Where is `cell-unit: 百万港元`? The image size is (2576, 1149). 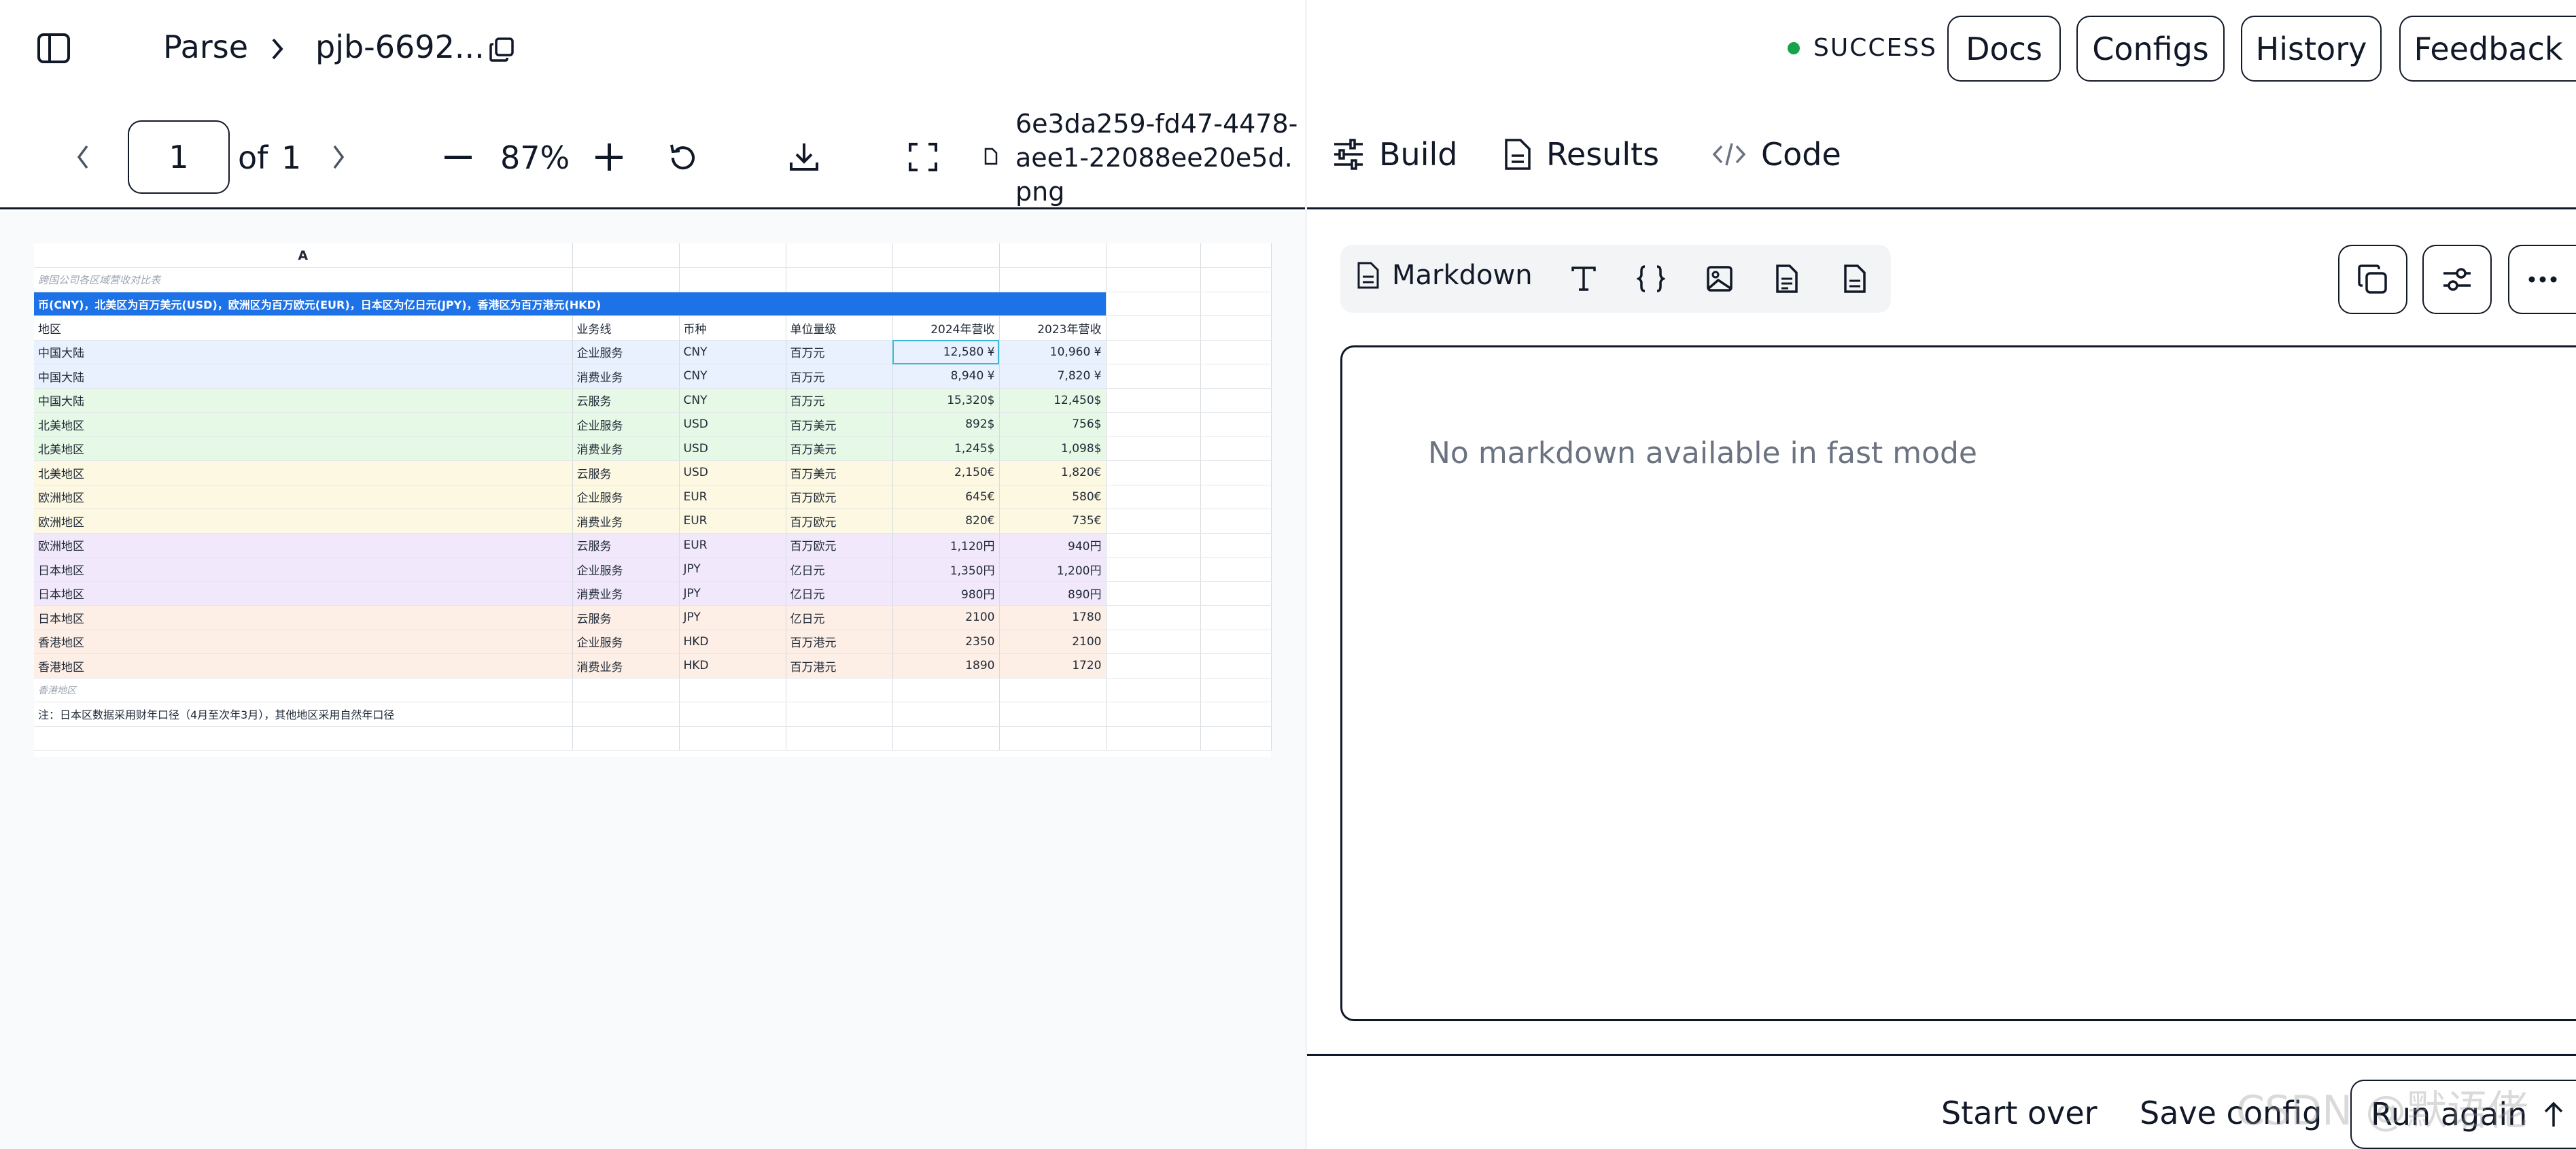 cell-unit: 百万港元 is located at coordinates (839, 666).